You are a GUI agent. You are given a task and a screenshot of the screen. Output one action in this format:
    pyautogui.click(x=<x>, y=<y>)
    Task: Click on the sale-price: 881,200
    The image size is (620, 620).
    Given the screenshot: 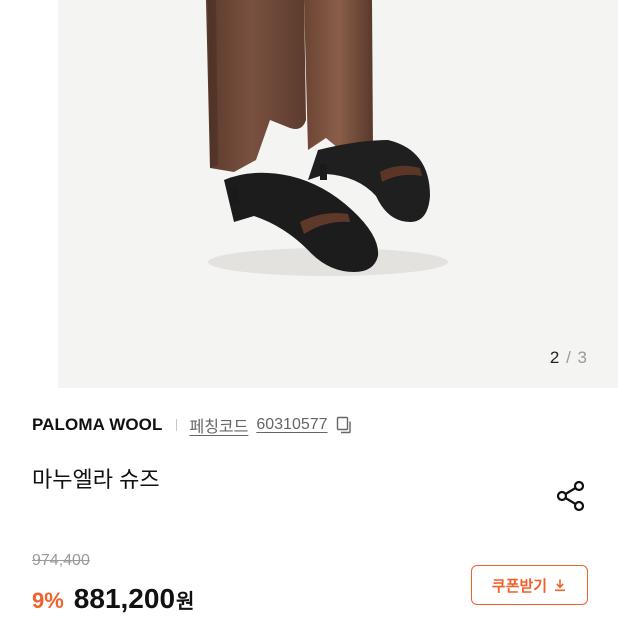 What is the action you would take?
    pyautogui.click(x=124, y=598)
    